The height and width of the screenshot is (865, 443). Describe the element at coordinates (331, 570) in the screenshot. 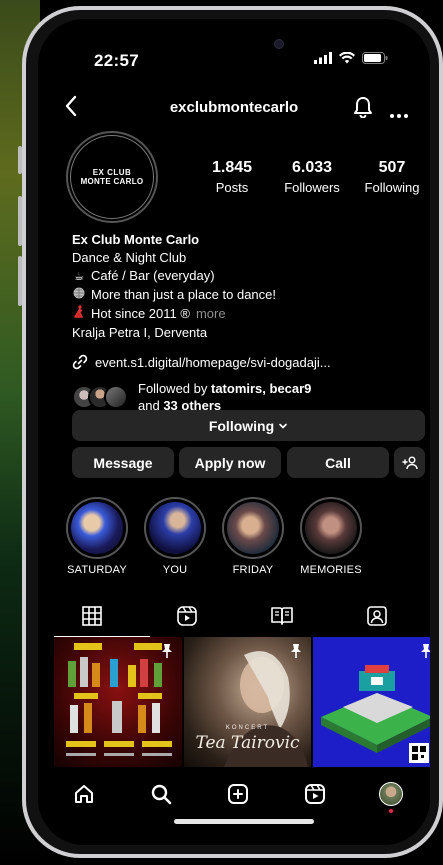

I see `highlight-label: MEMORIES` at that location.